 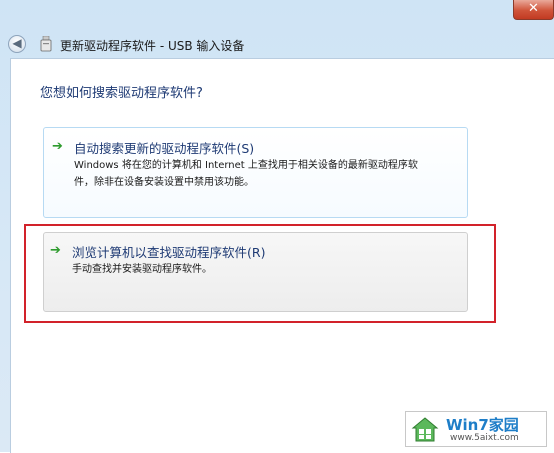 I want to click on close-icon: ✕, so click(x=533, y=8).